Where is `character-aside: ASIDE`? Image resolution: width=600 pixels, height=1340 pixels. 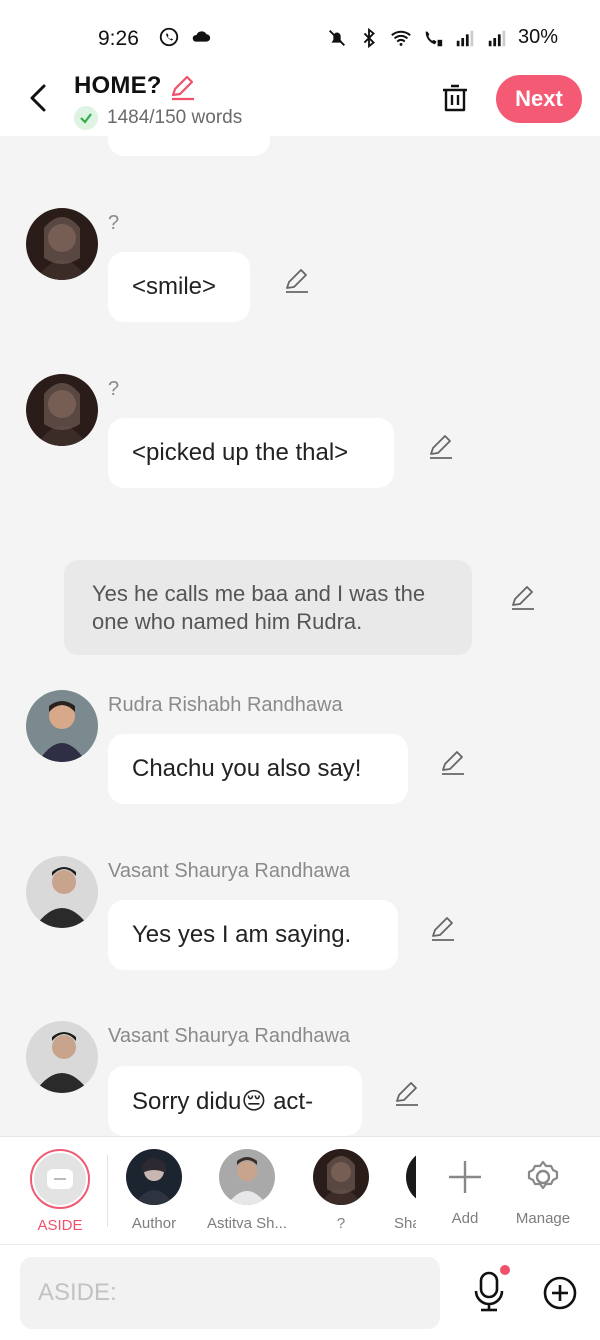 character-aside: ASIDE is located at coordinates (60, 1191).